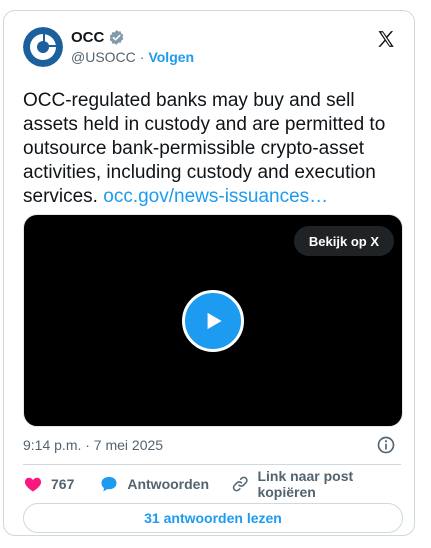 Image resolution: width=431 pixels, height=548 pixels. Describe the element at coordinates (117, 37) in the screenshot. I see `verified-badge-icon` at that location.